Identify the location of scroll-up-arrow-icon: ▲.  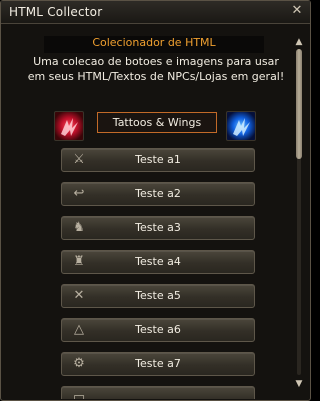
(299, 42).